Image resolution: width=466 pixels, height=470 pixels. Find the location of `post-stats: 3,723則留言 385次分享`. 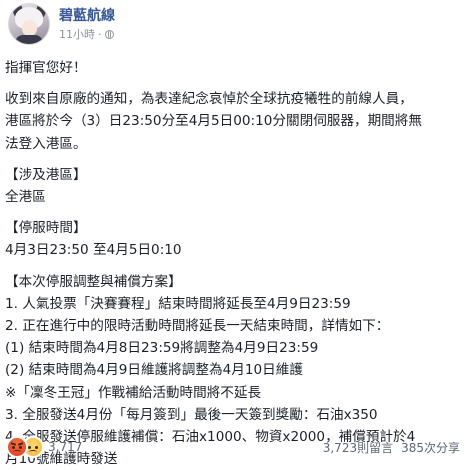

post-stats: 3,723則留言 385次分享 is located at coordinates (391, 447).